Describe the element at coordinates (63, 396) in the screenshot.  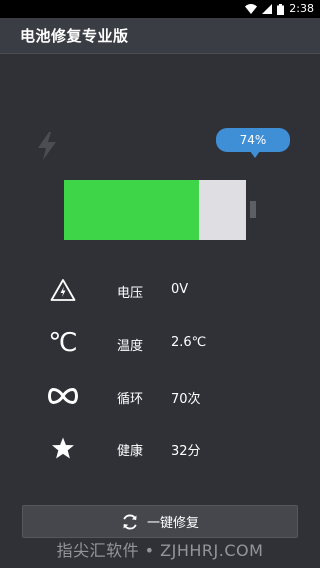
I see `infinity-icon` at that location.